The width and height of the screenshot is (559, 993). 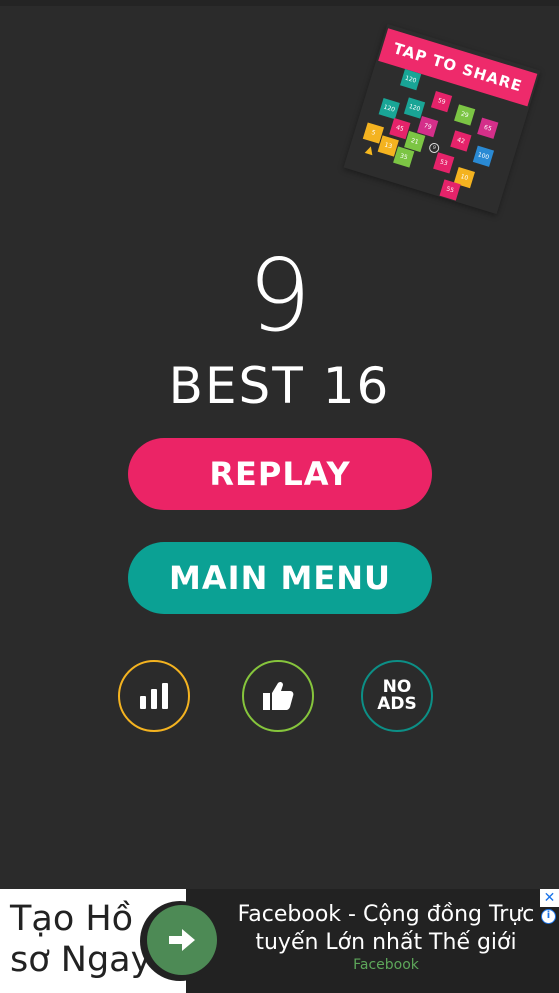 I want to click on share-shooter, so click(x=369, y=150).